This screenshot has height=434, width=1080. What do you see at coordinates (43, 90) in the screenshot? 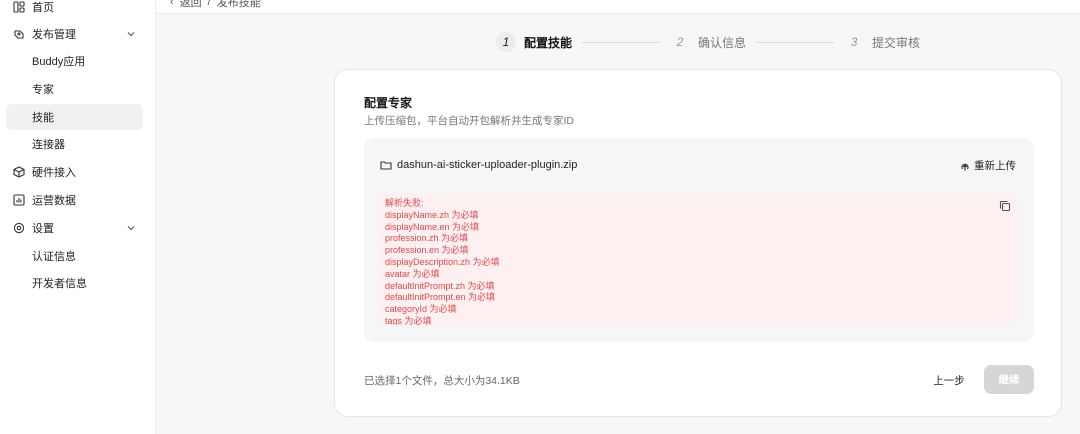
I see `sidebar-item-label: 专家` at bounding box center [43, 90].